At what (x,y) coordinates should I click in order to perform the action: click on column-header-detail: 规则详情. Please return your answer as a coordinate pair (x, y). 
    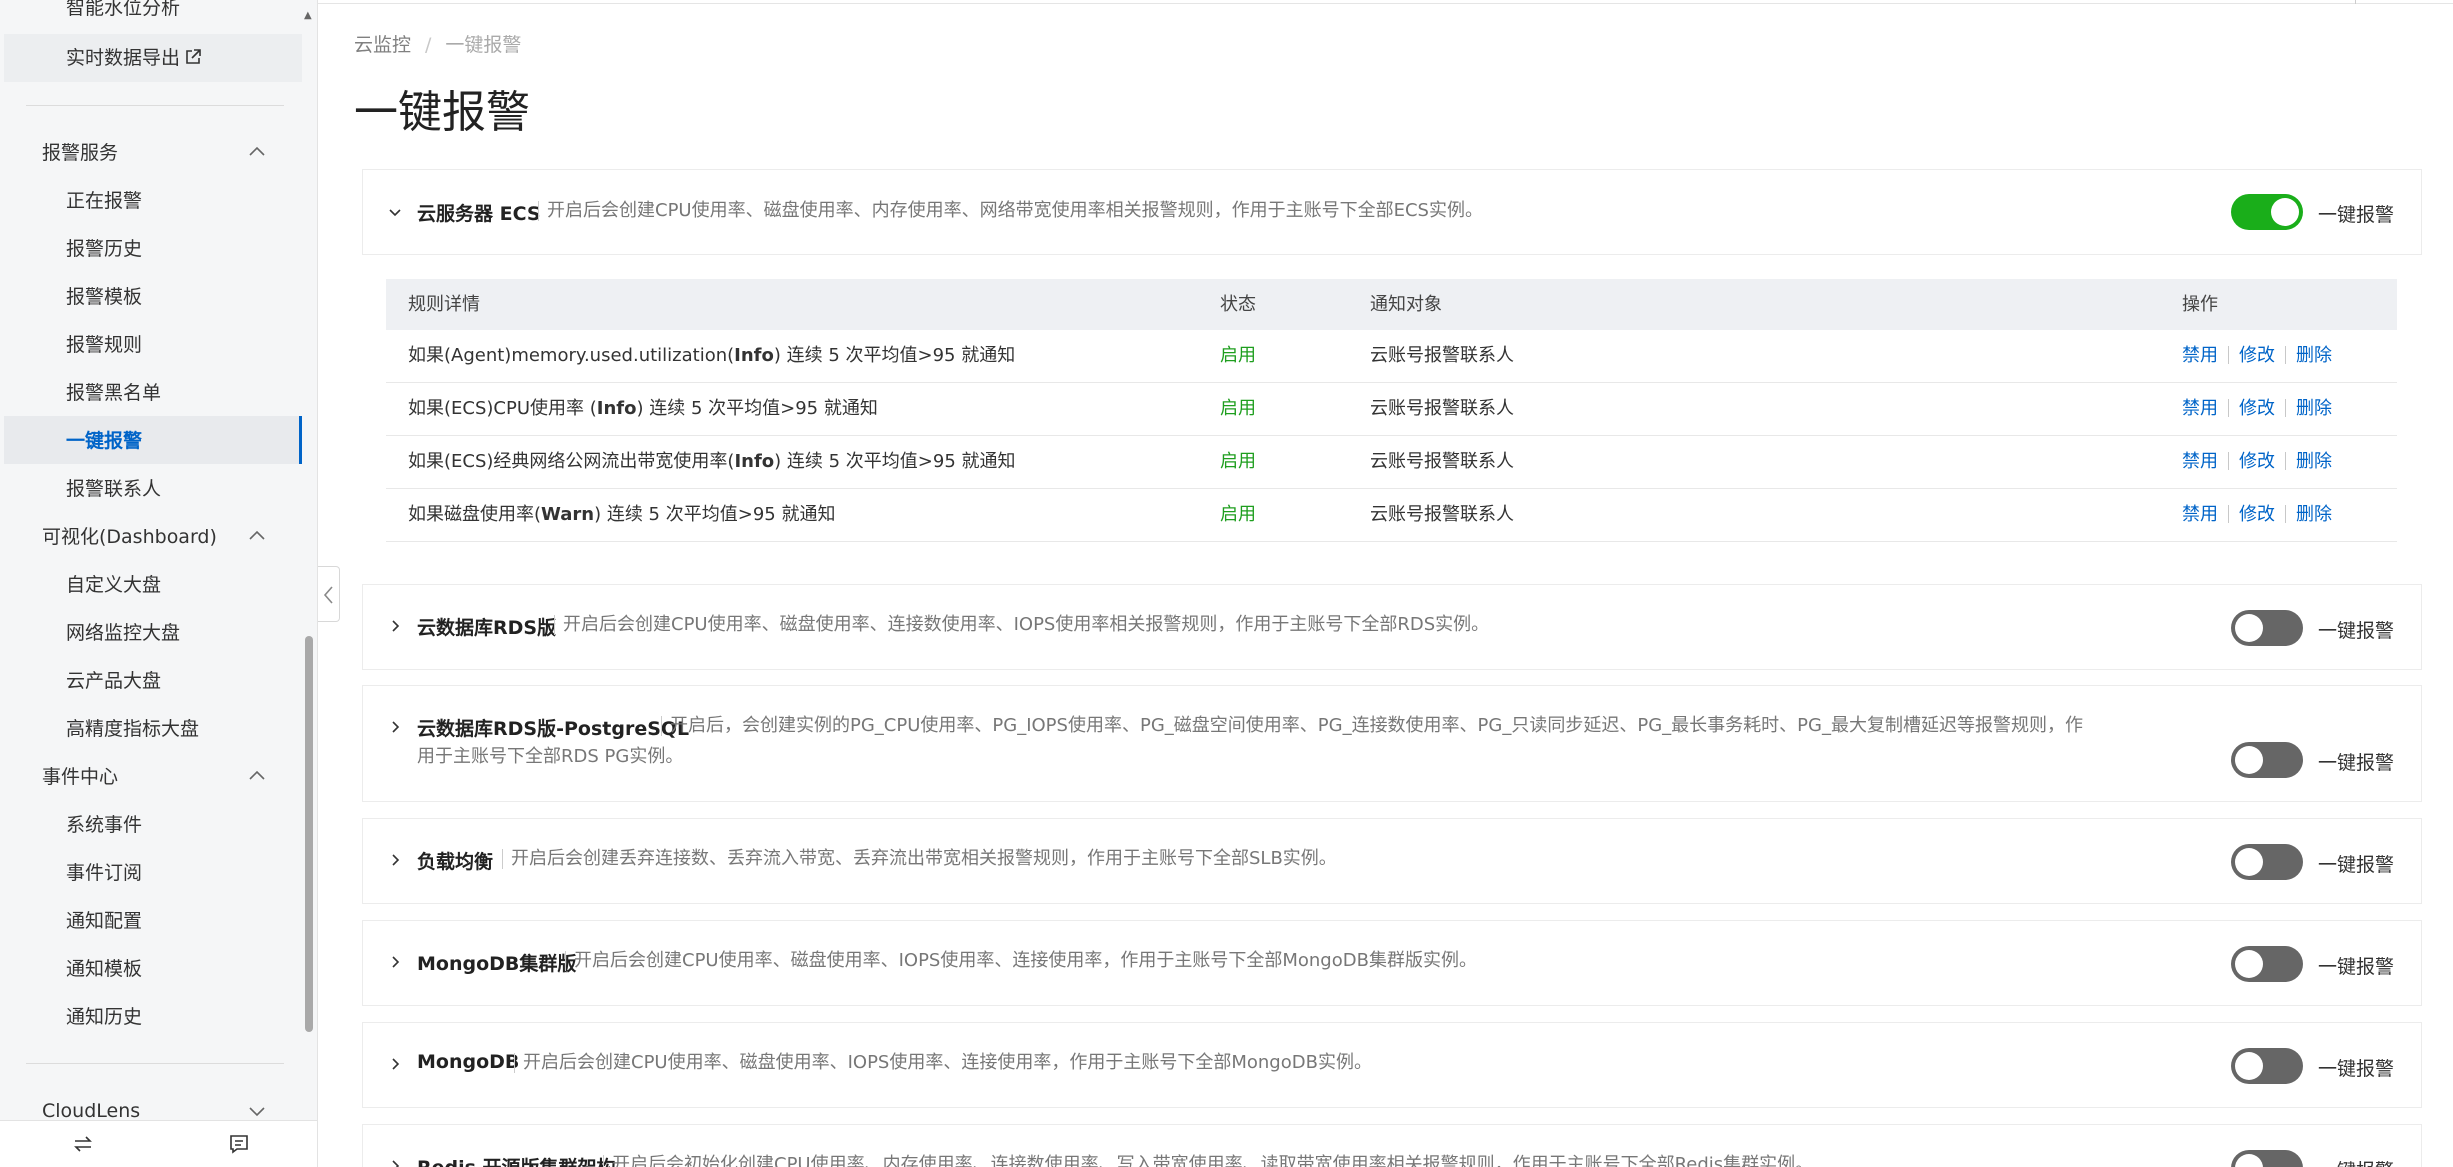
    Looking at the image, I should click on (444, 304).